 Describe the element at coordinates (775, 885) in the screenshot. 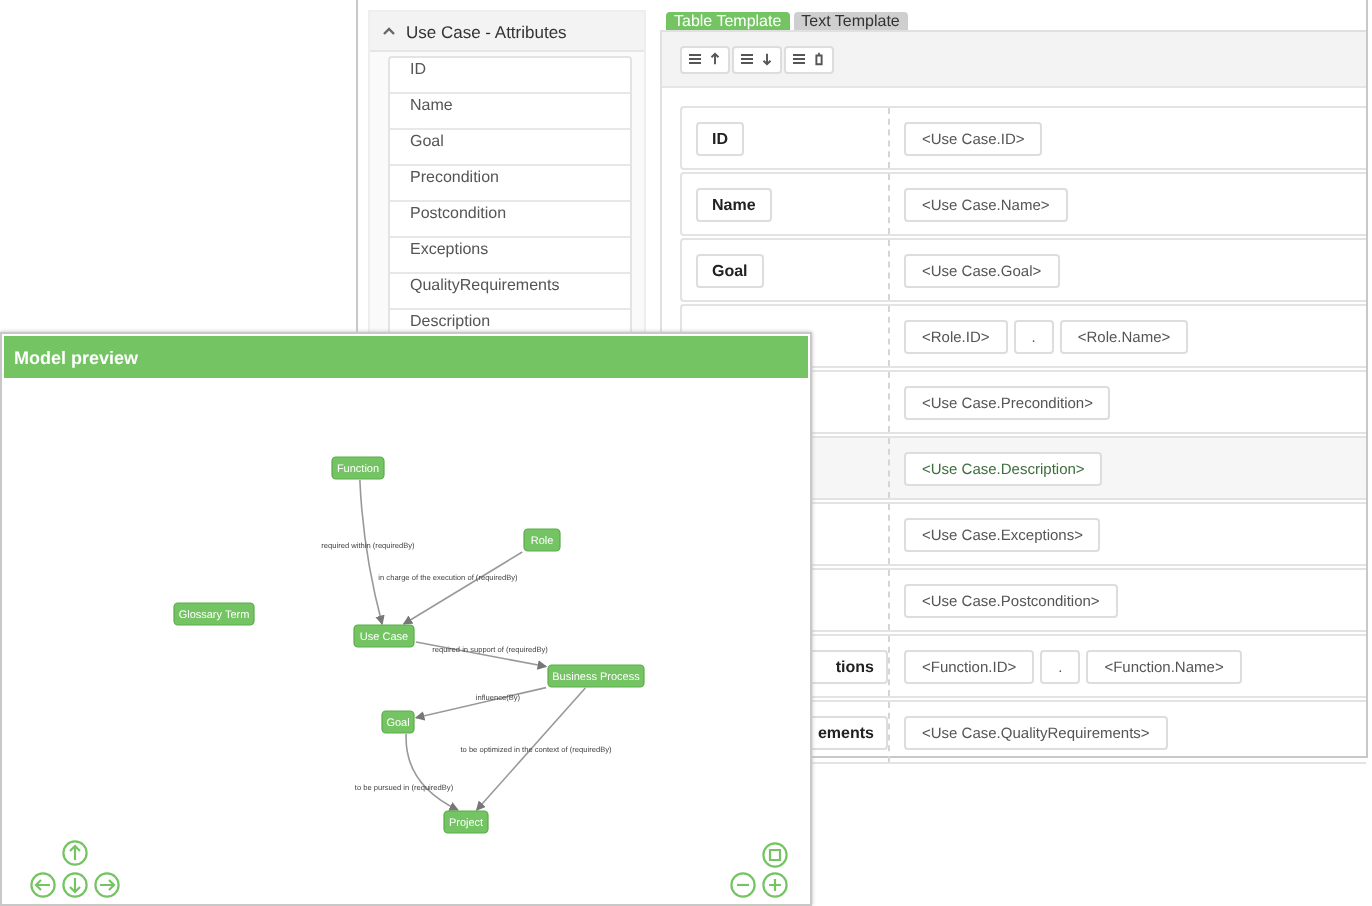

I see `zoom-in-icon` at that location.